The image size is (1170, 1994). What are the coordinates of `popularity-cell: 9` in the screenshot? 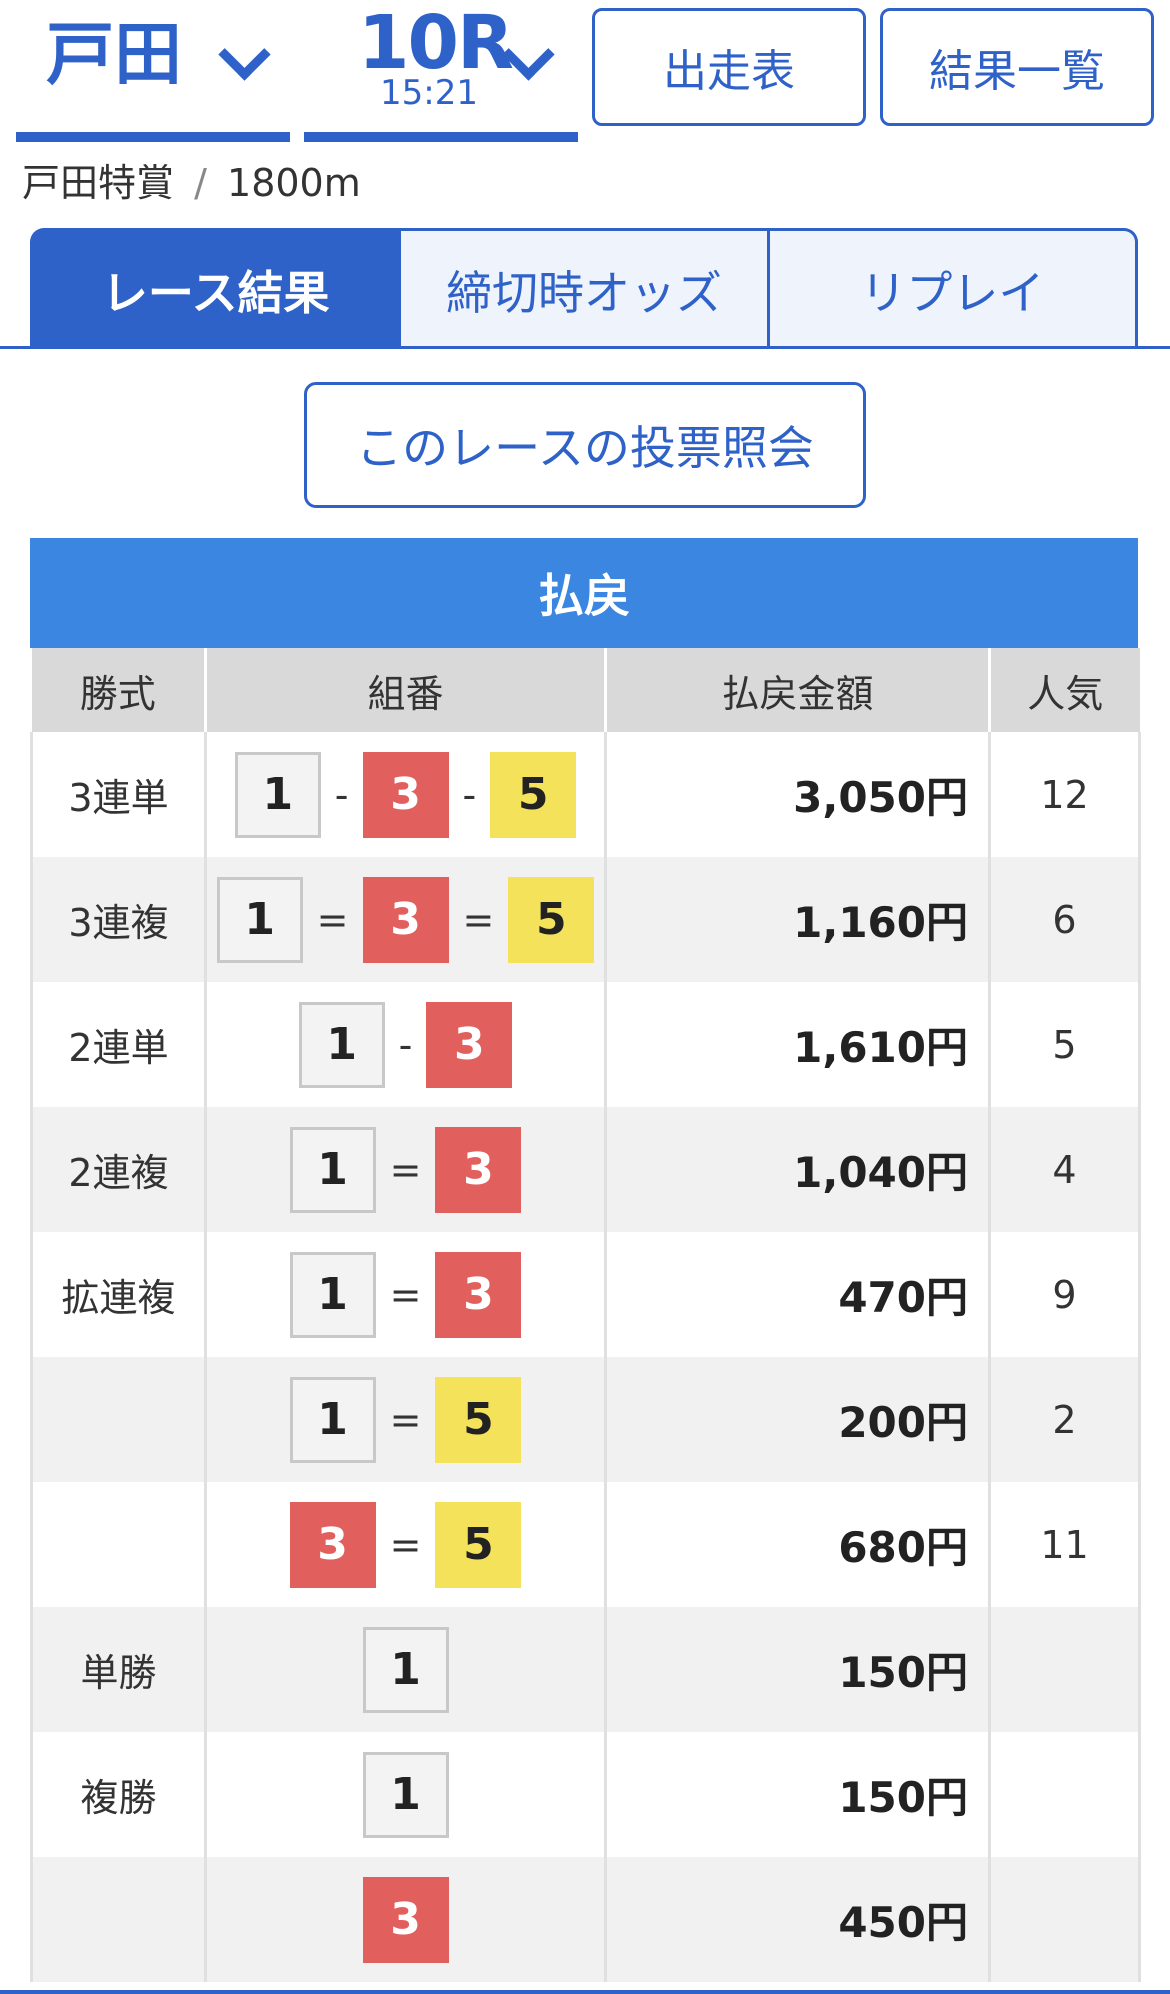 It's located at (1064, 1294).